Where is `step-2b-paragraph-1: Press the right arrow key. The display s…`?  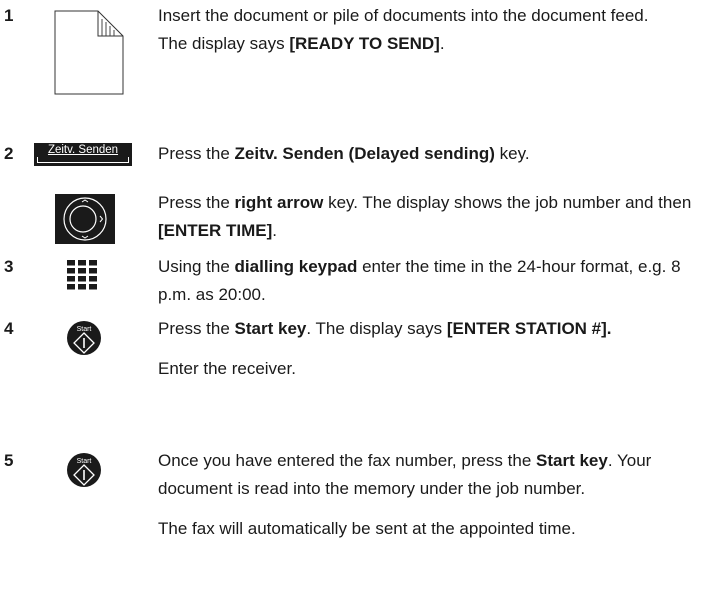 step-2b-paragraph-1: Press the right arrow key. The display s… is located at coordinates (425, 216).